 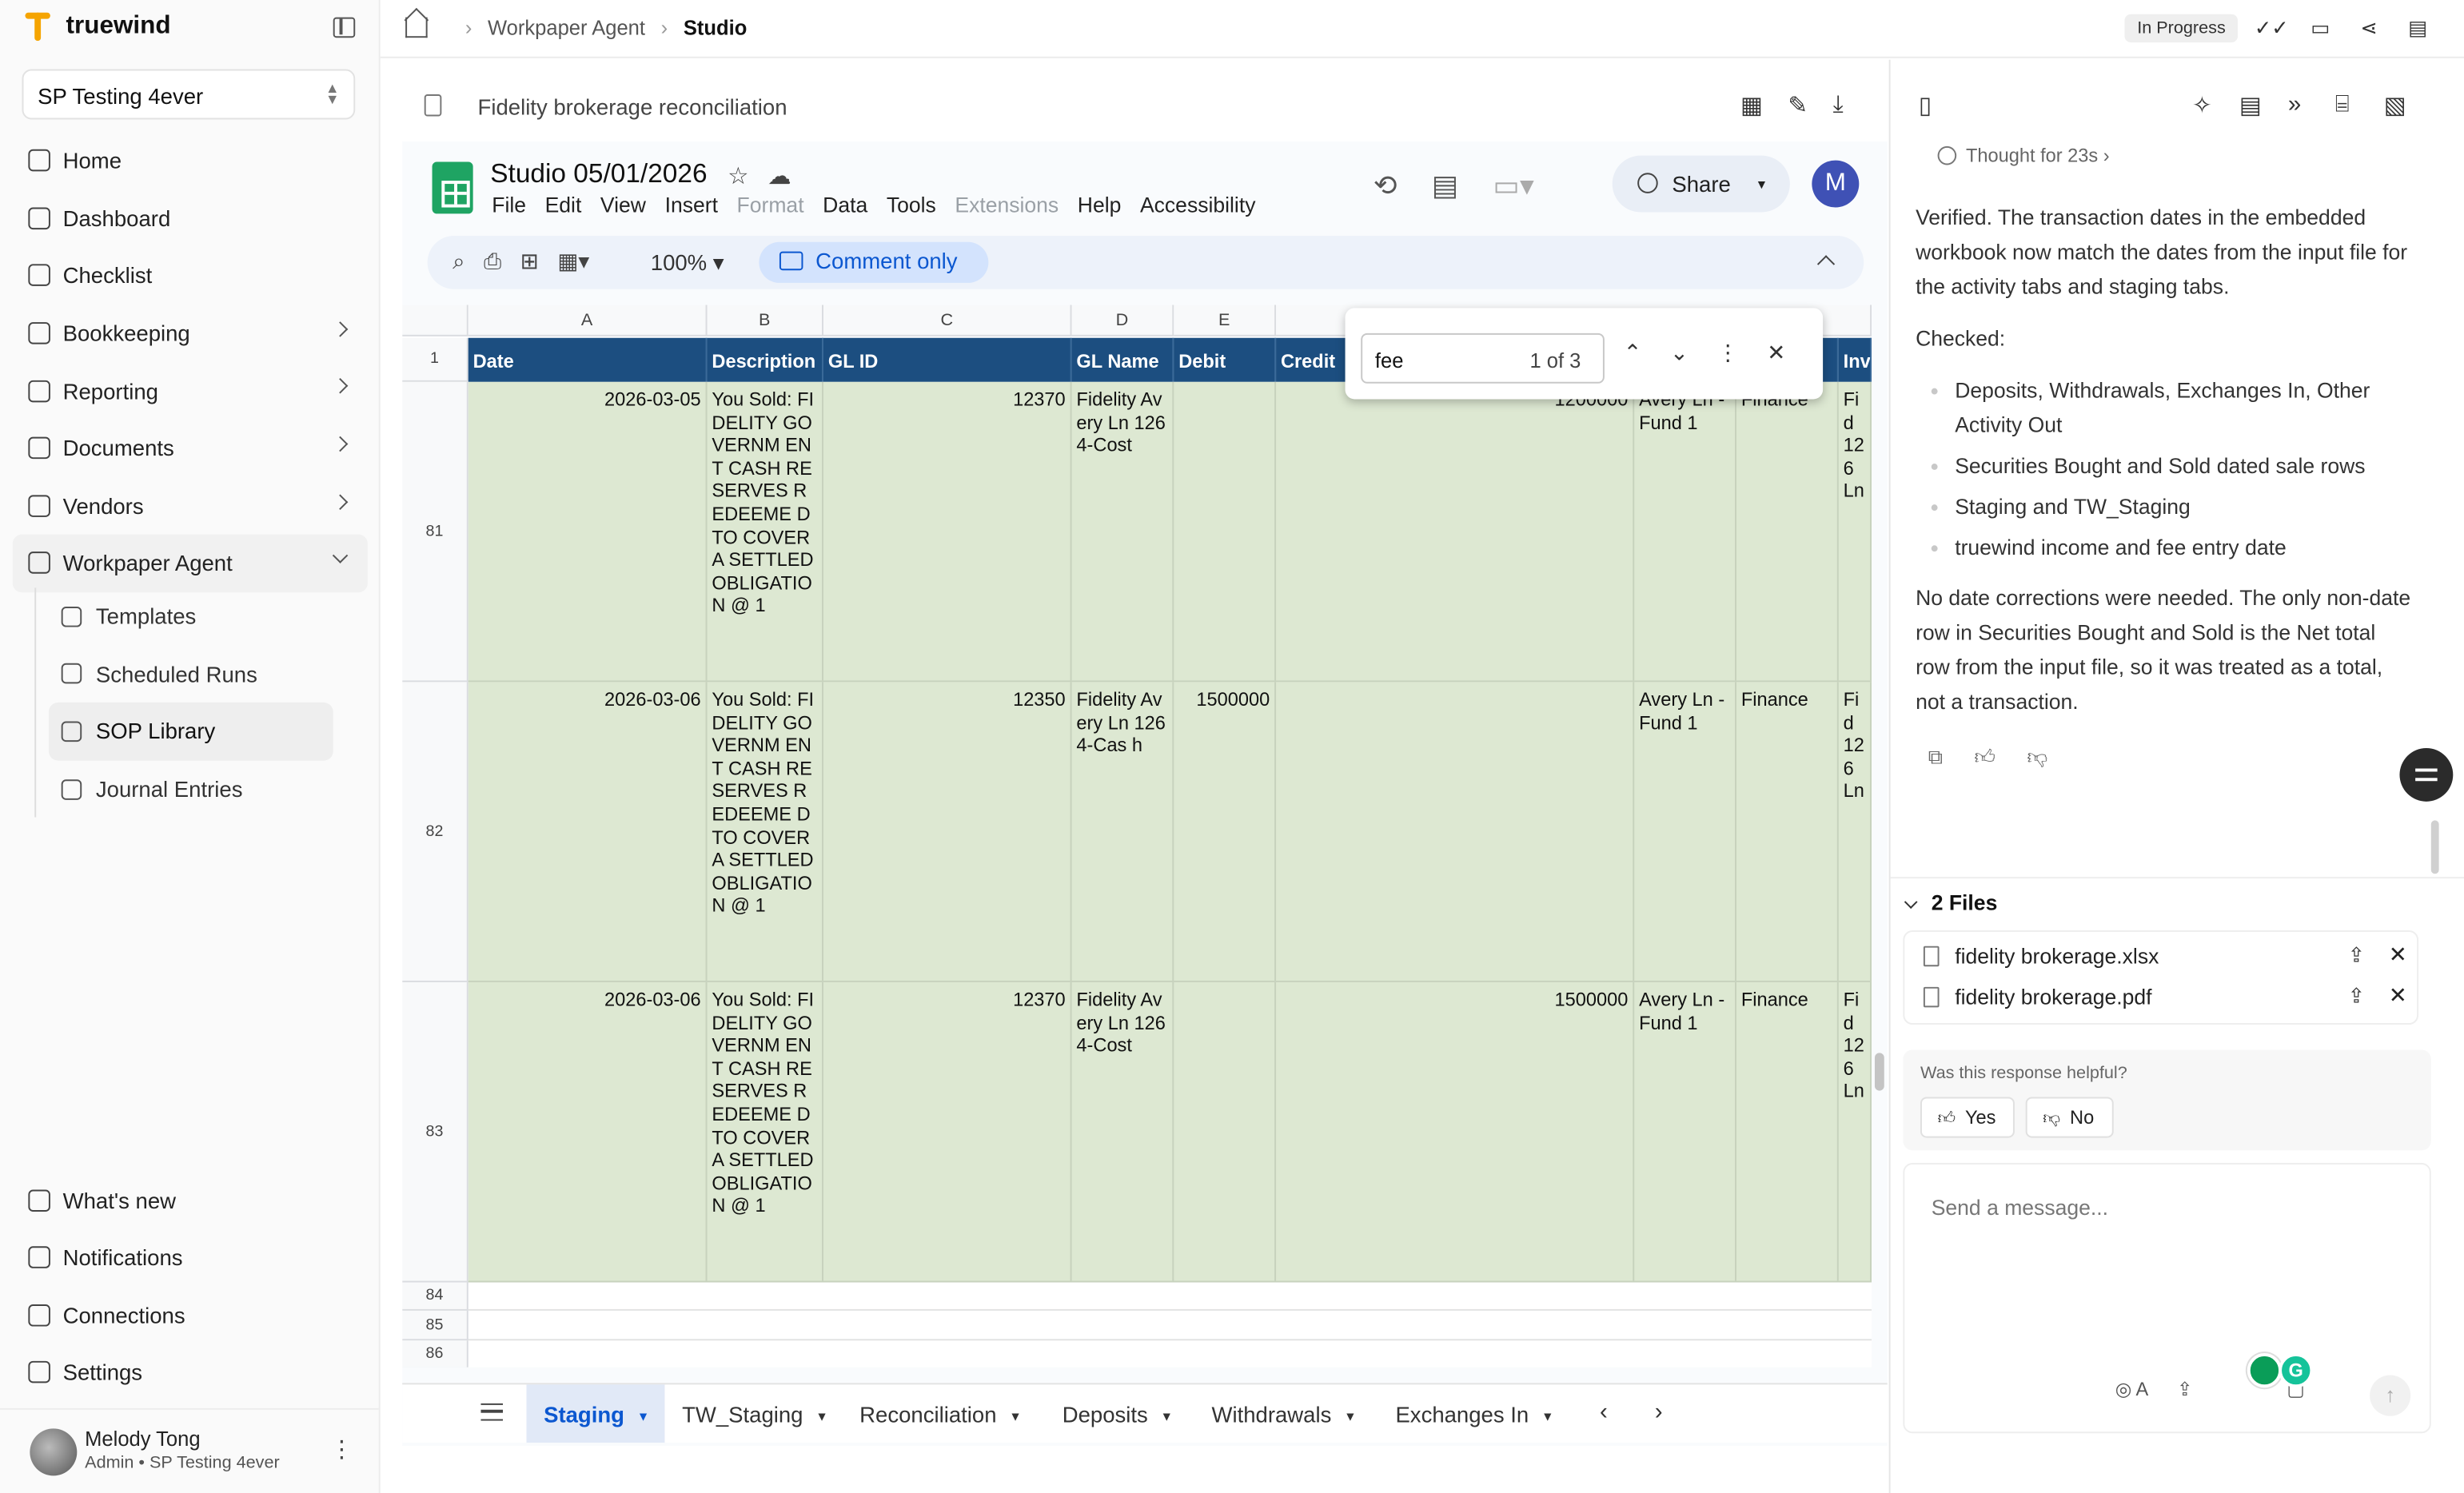 I want to click on share-icon: ⋖, so click(x=2368, y=27).